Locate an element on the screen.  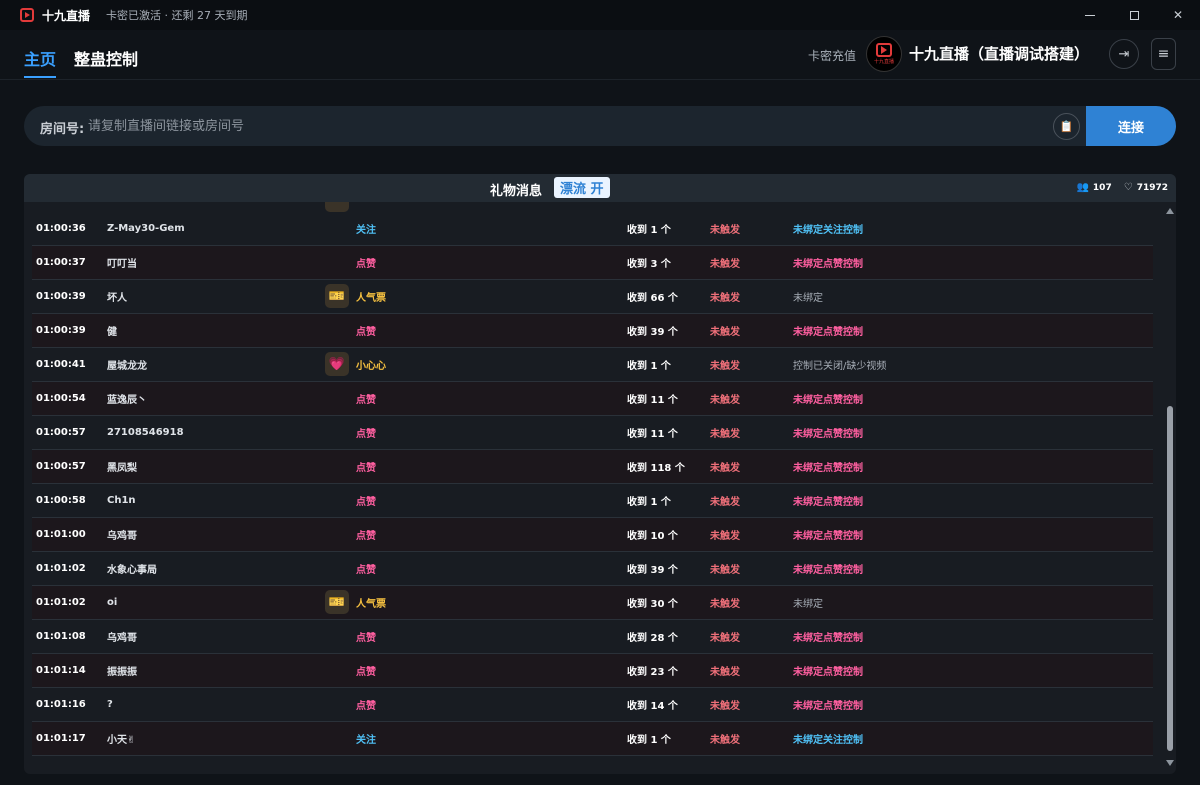
row-type: 关注 is located at coordinates (366, 230).